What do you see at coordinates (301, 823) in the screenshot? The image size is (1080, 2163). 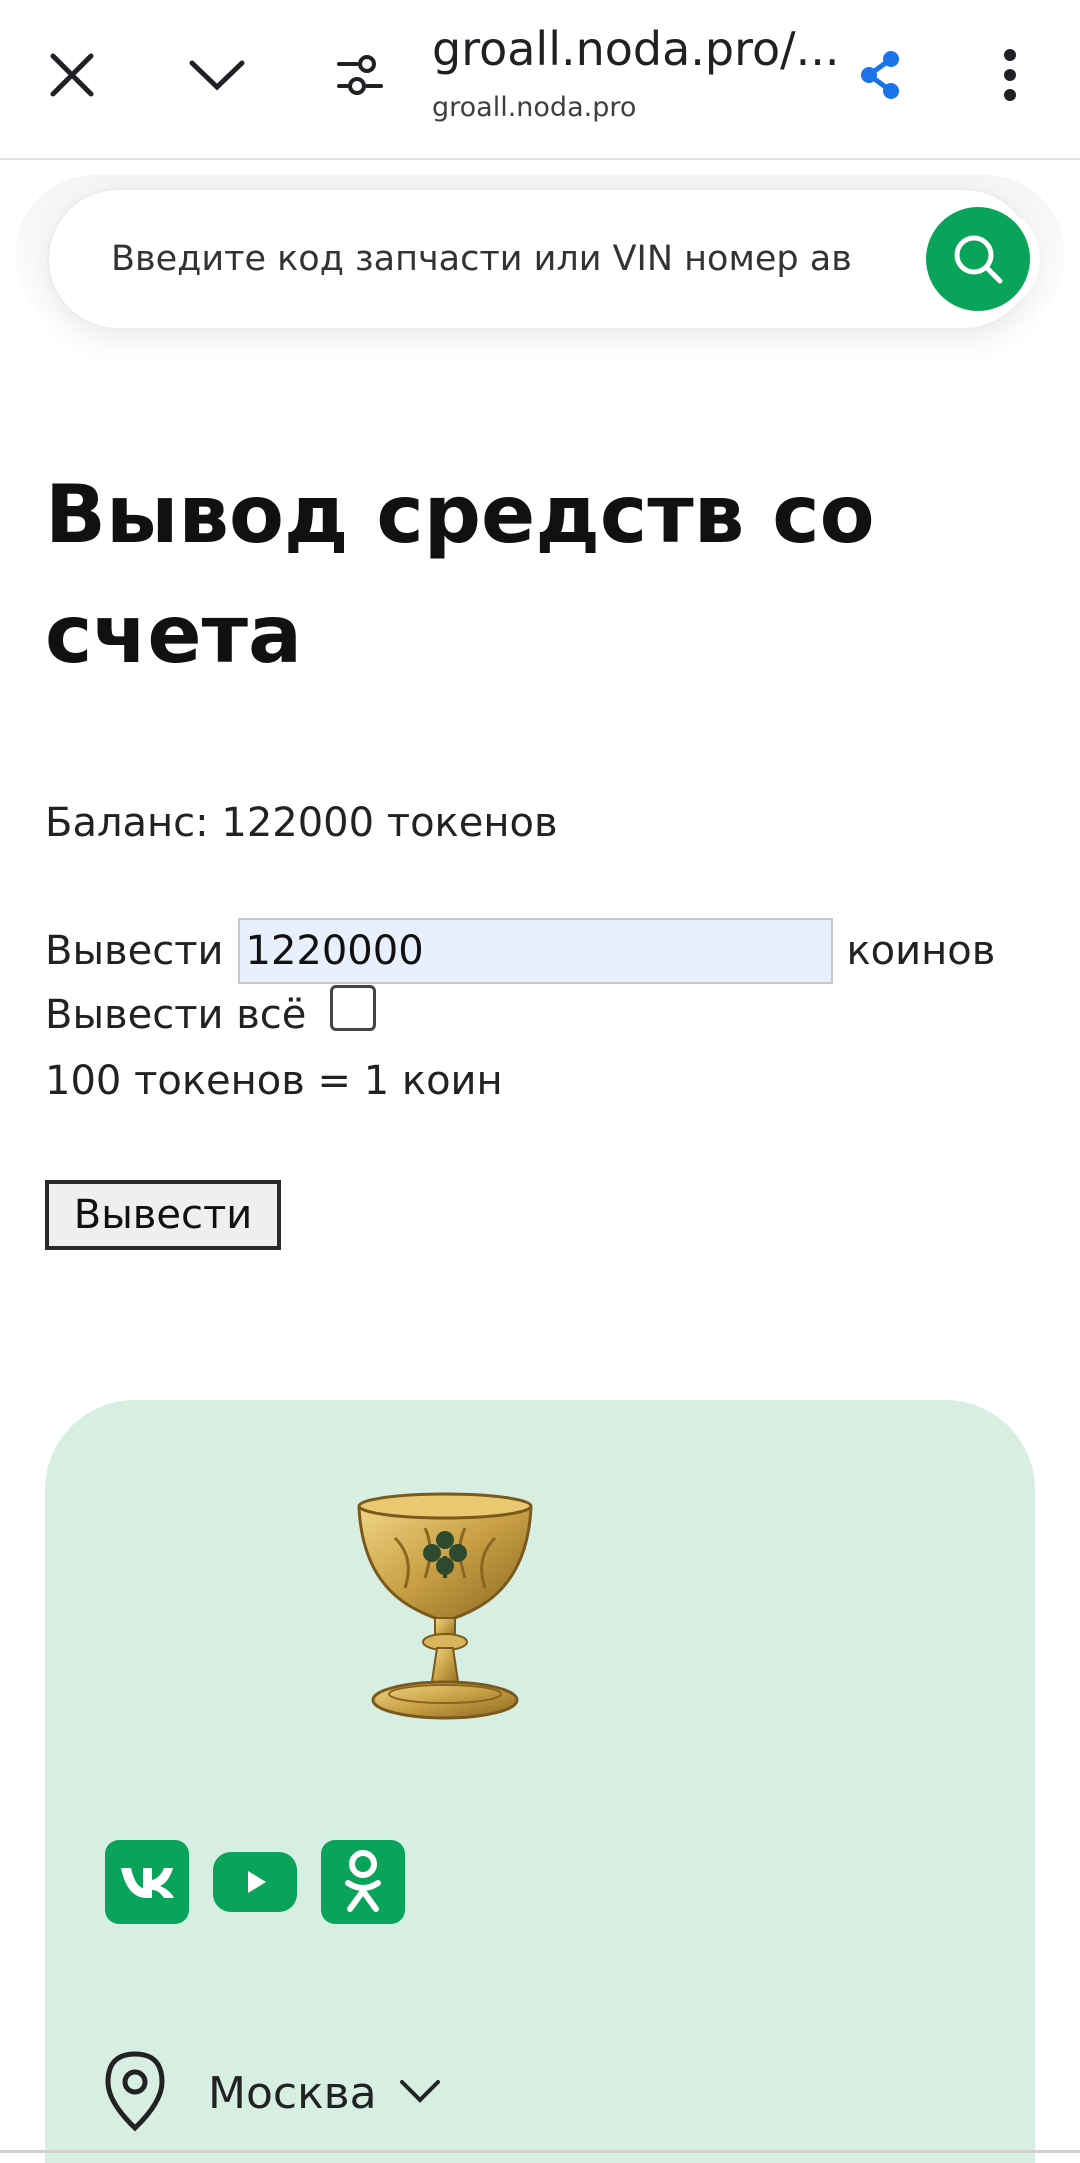 I see `balance-text: Баланс: 122000 токенов` at bounding box center [301, 823].